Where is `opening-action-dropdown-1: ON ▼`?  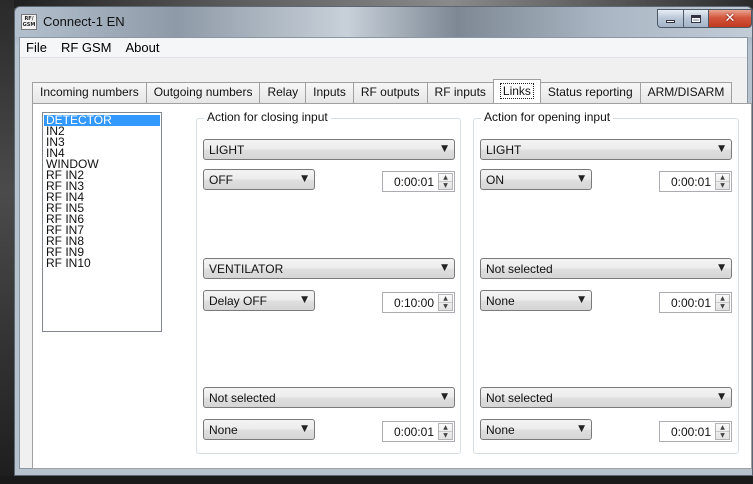 opening-action-dropdown-1: ON ▼ is located at coordinates (536, 179).